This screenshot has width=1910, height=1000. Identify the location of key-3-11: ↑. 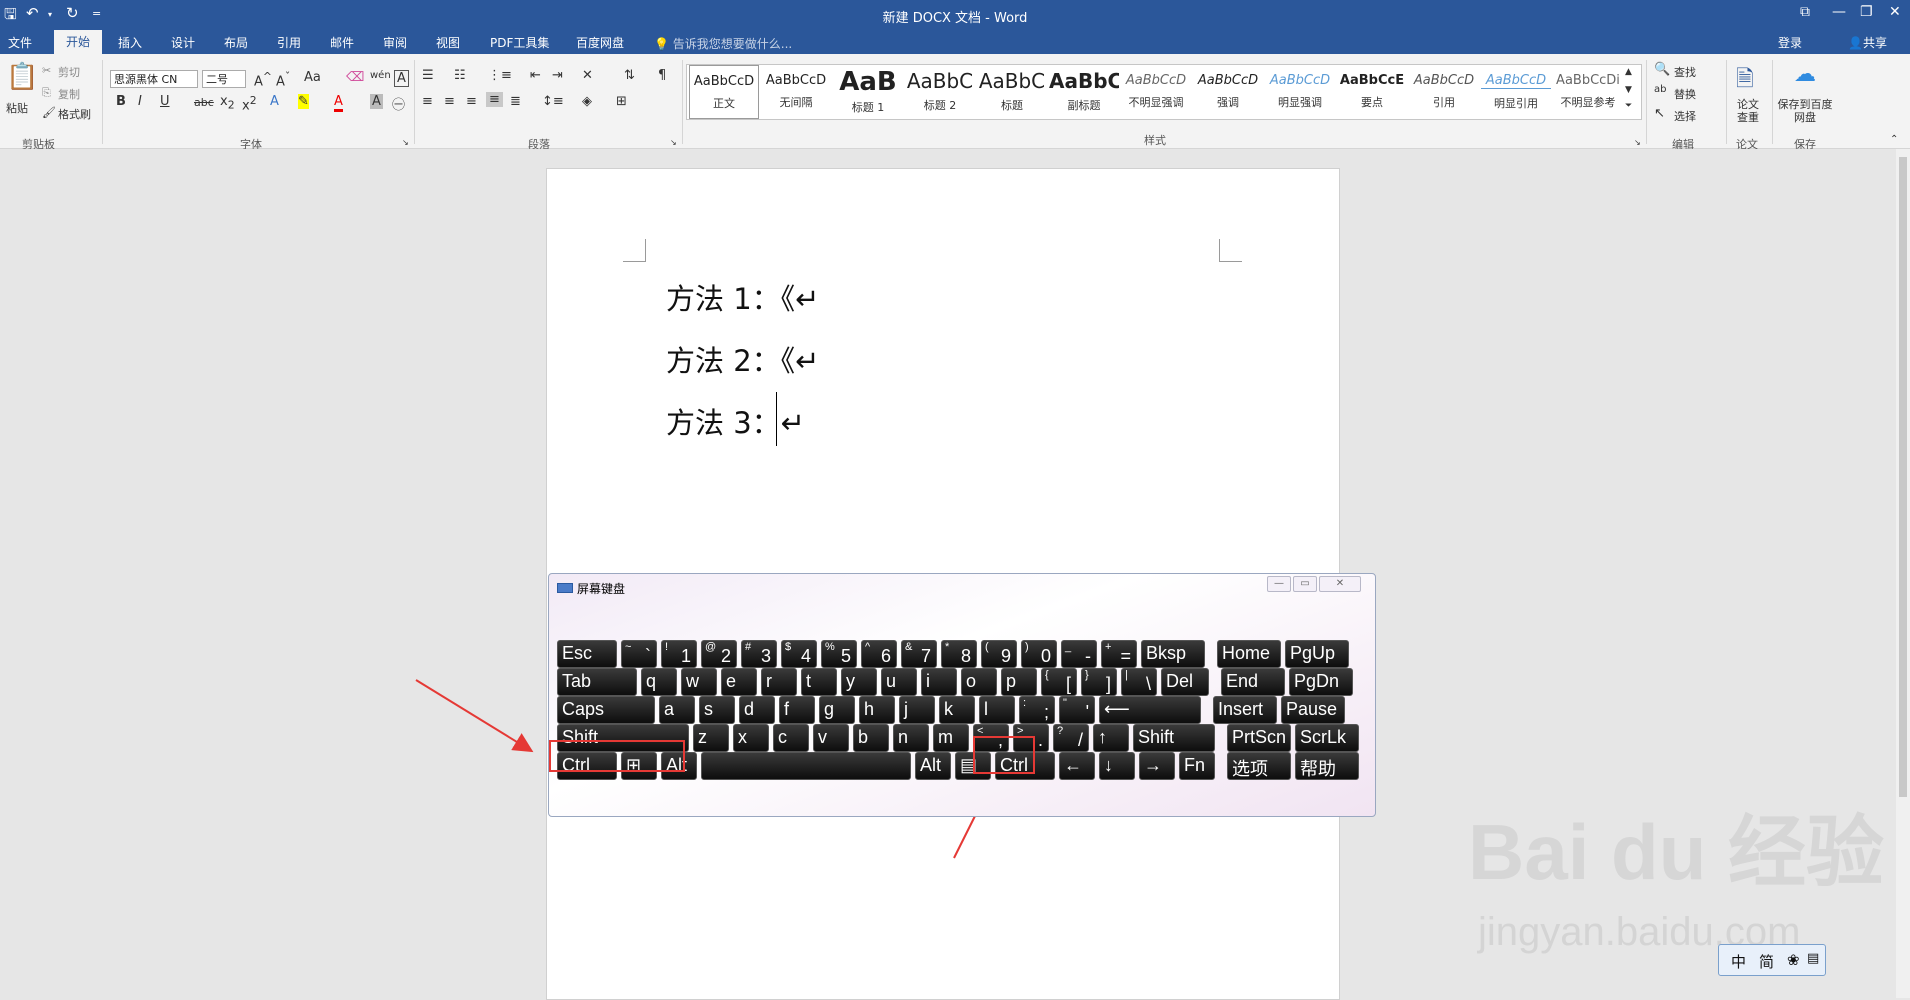
(1111, 738).